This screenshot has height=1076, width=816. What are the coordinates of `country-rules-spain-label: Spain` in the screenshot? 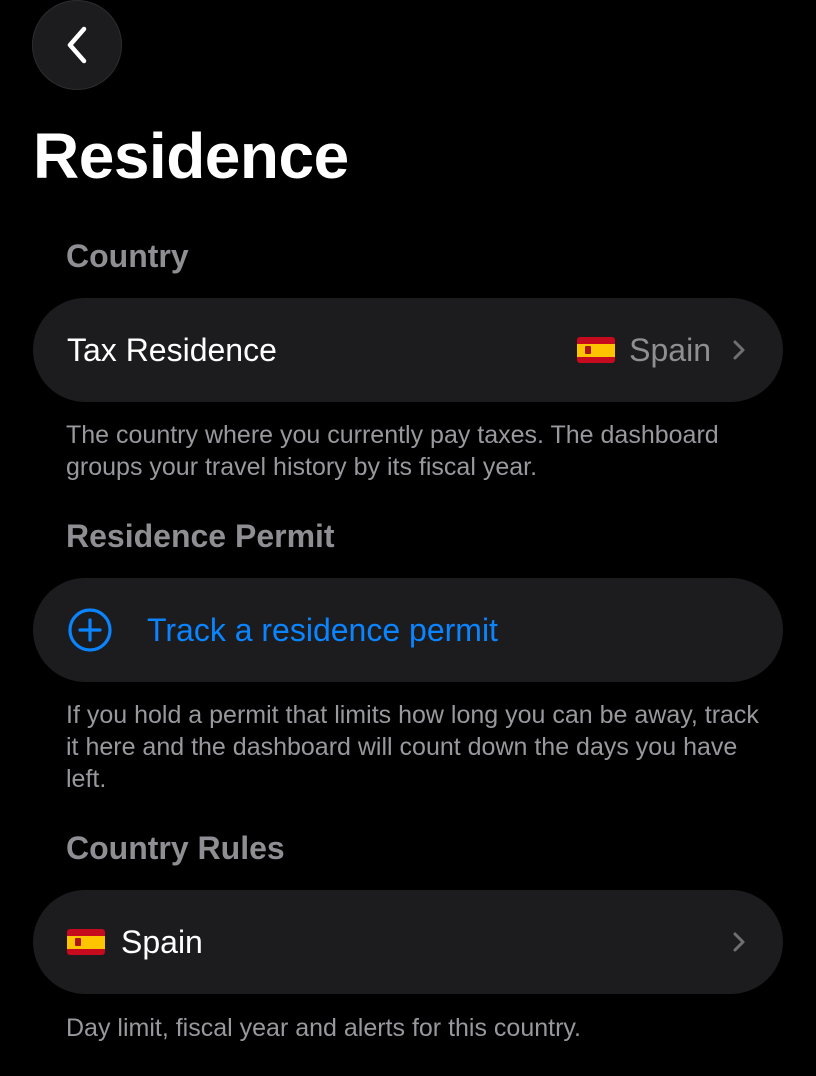 It's located at (162, 941).